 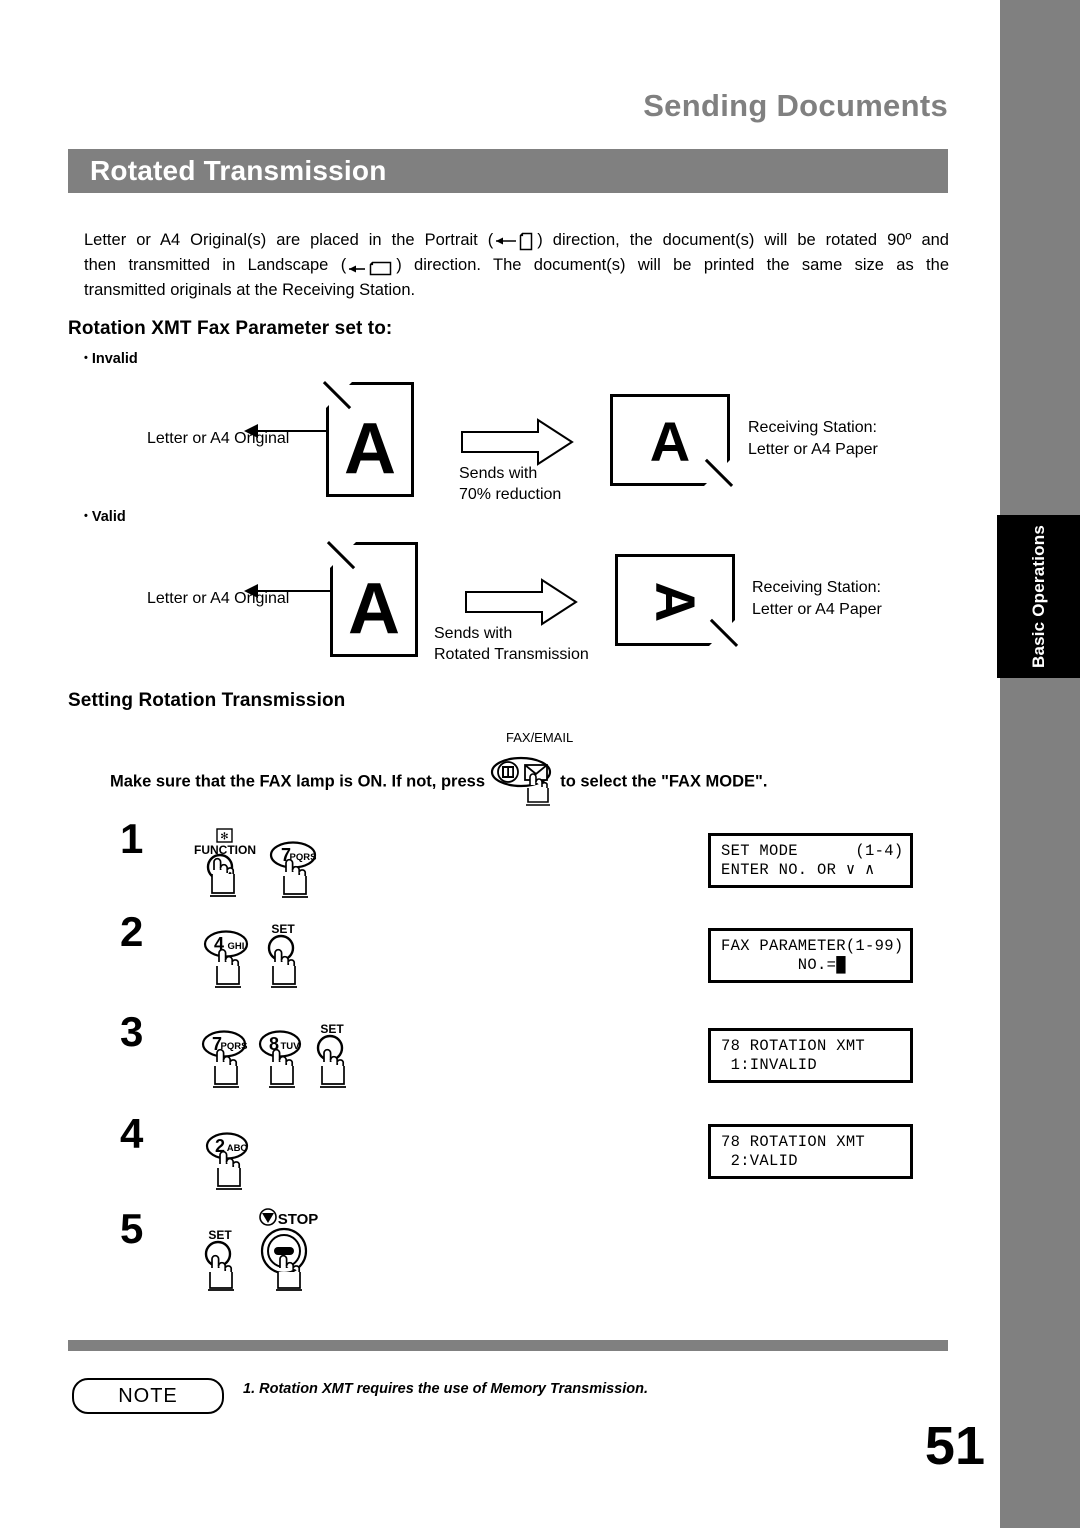 I want to click on heading-setting-rotation-transmission: Setting Rotation Transmission, so click(x=207, y=700).